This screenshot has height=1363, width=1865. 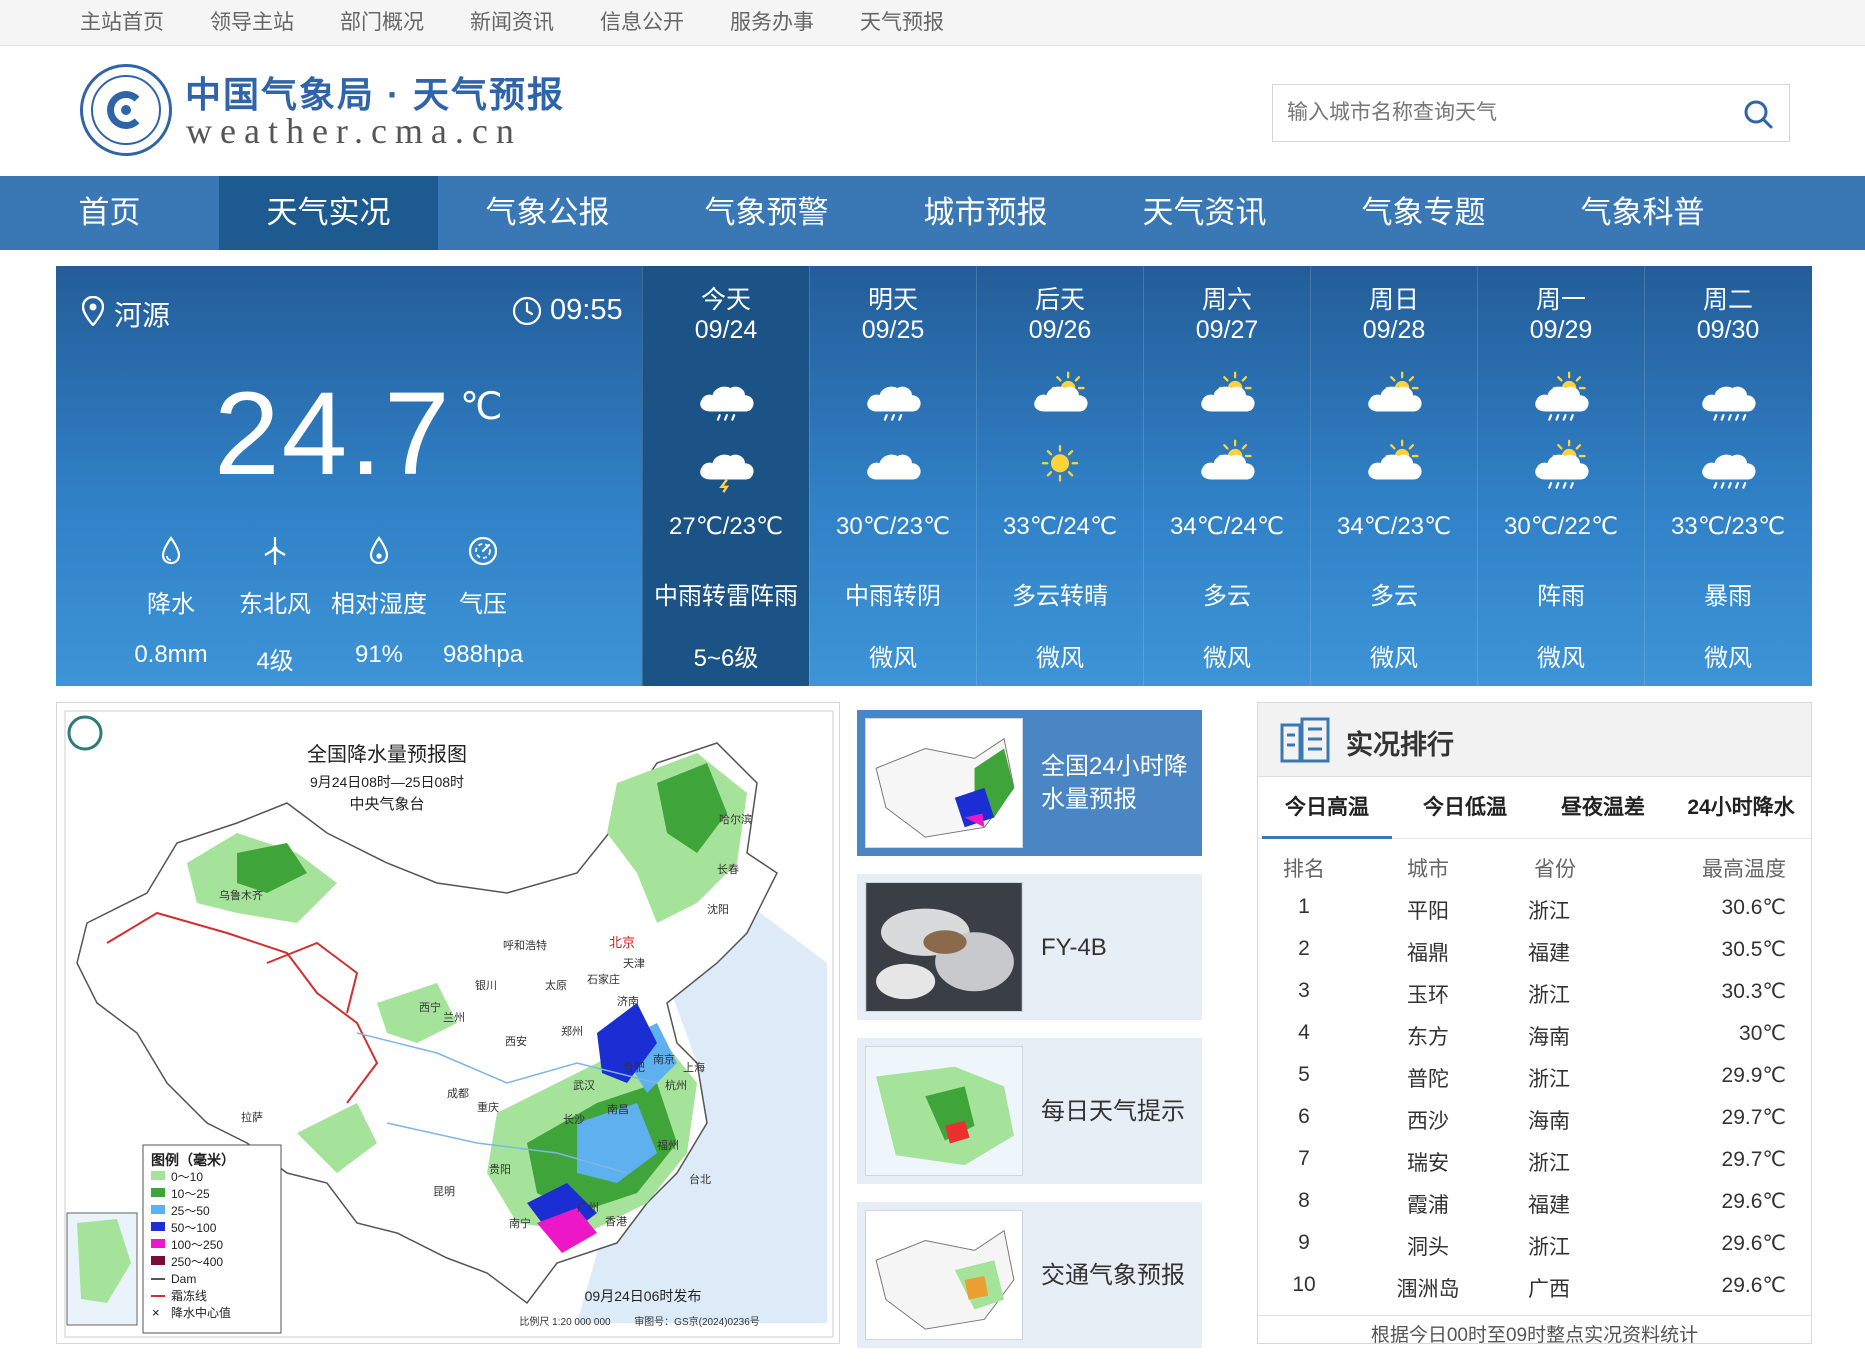 I want to click on forecast-day: 周日 09/28 34℃/23℃ 多云 微风, so click(x=1393, y=476).